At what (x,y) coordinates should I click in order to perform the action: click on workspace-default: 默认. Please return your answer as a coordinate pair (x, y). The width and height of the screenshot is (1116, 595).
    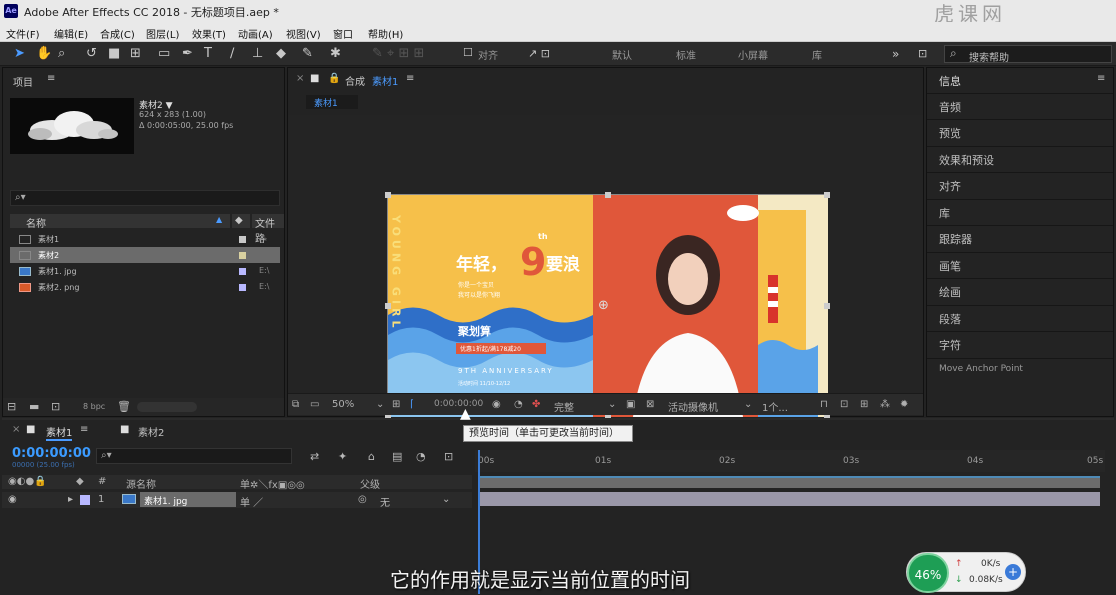
    Looking at the image, I should click on (622, 54).